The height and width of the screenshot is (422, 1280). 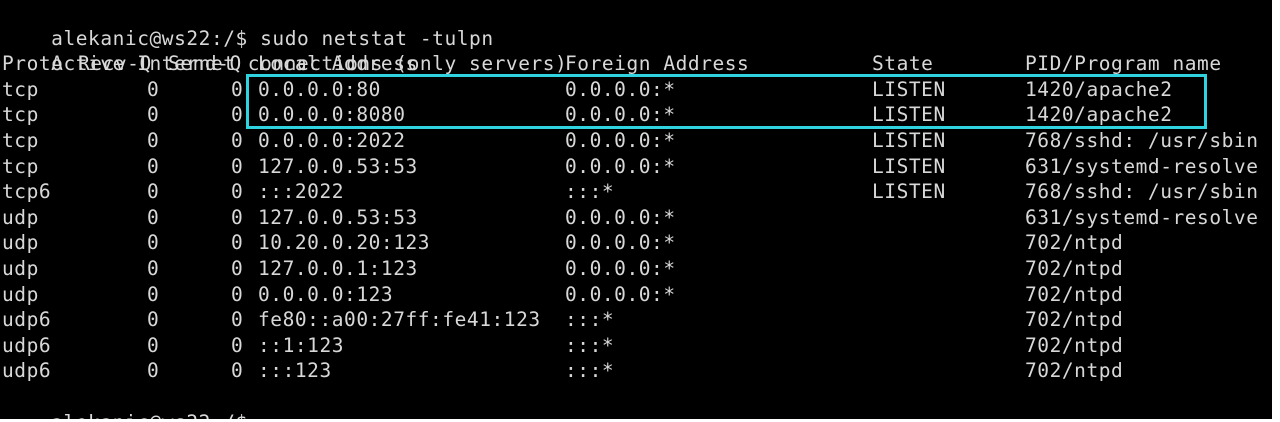 I want to click on row-local-address: ::1:123, so click(x=301, y=345).